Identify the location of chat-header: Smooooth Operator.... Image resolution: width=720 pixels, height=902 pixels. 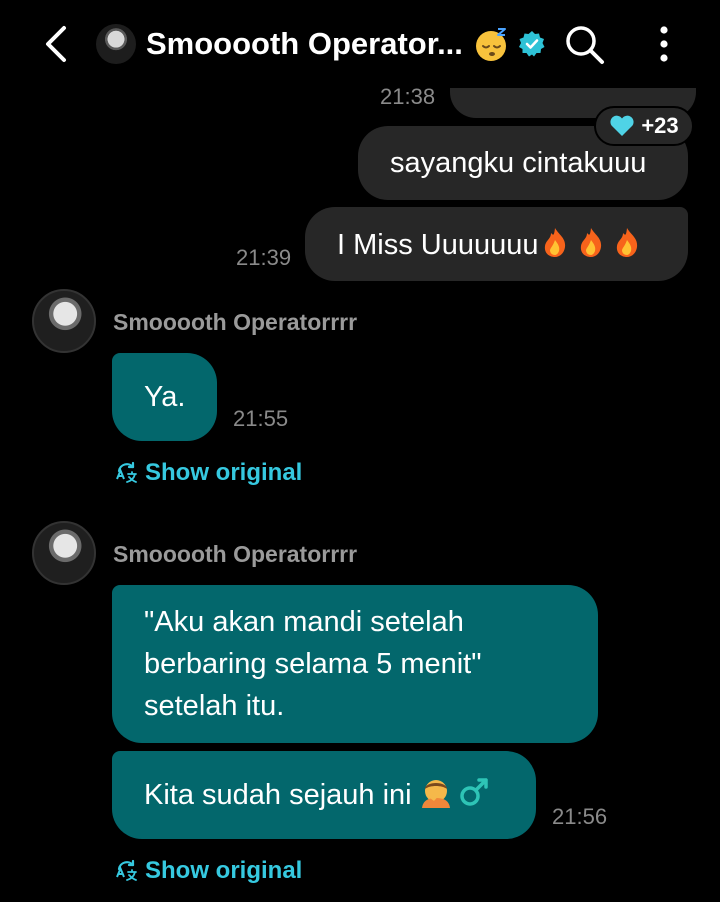
(360, 44).